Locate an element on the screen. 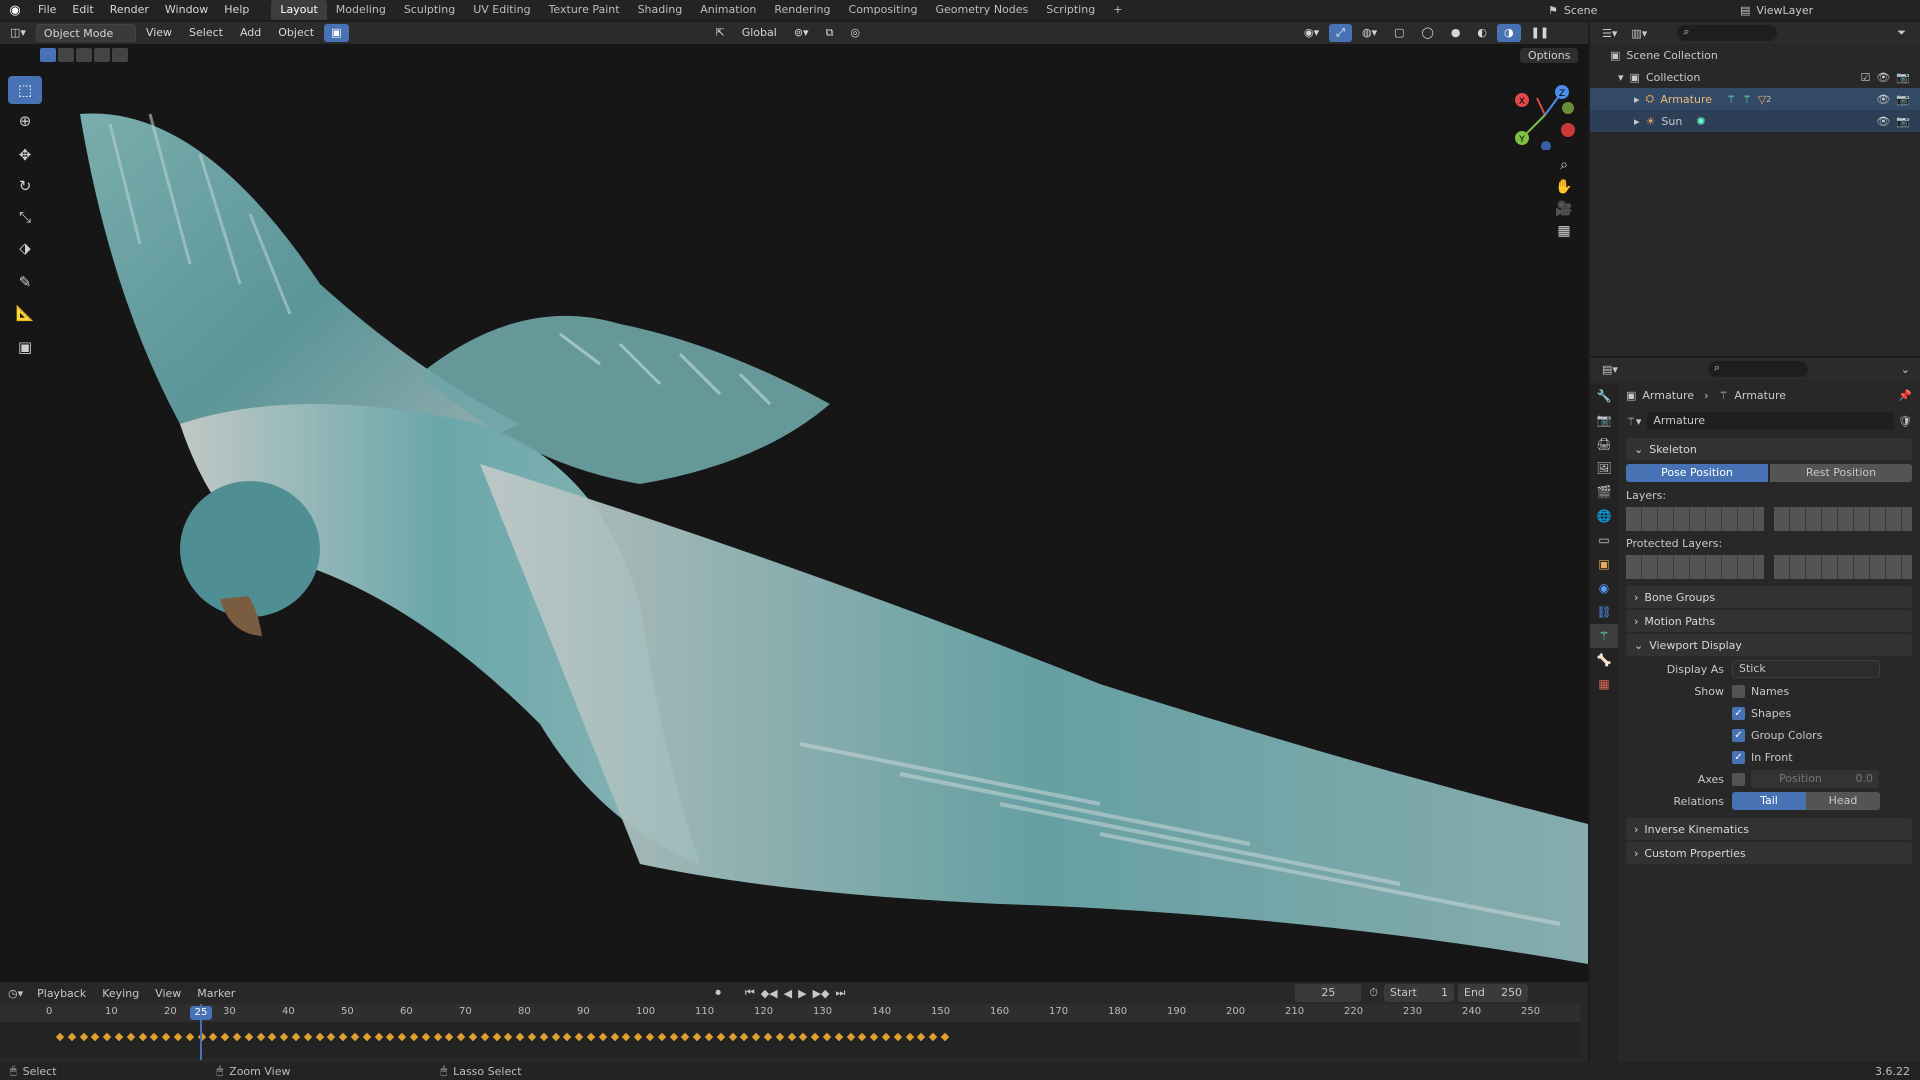 The image size is (1920, 1080). output-tab-icon: 🖨 is located at coordinates (1604, 444).